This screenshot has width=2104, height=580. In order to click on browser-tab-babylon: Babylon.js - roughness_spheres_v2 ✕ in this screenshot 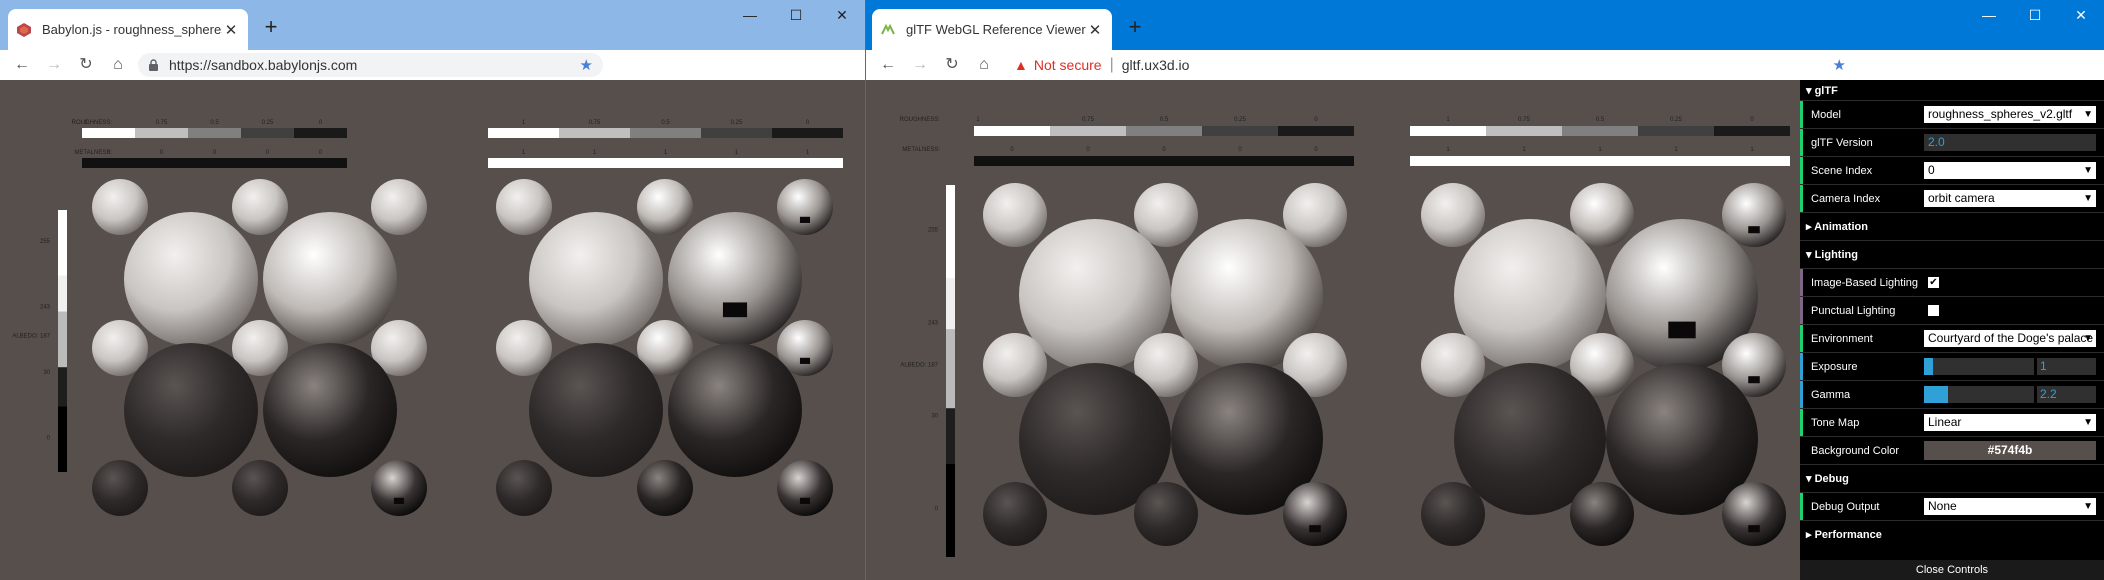, I will do `click(128, 29)`.